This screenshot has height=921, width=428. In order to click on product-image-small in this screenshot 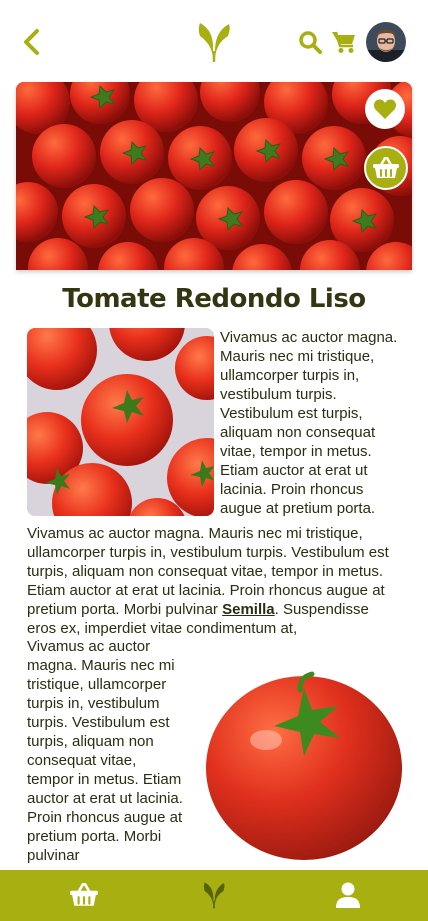, I will do `click(120, 422)`.